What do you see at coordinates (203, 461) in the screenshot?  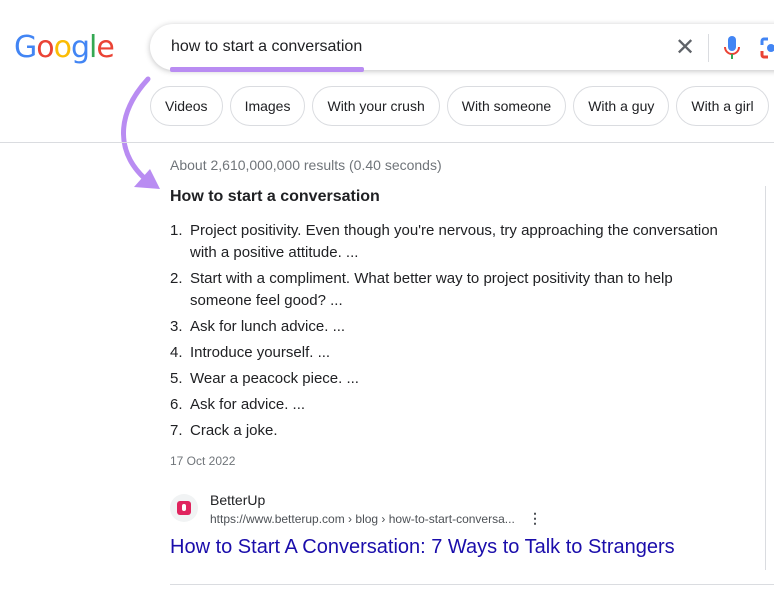 I see `snippet-date: 17 Oct 2022` at bounding box center [203, 461].